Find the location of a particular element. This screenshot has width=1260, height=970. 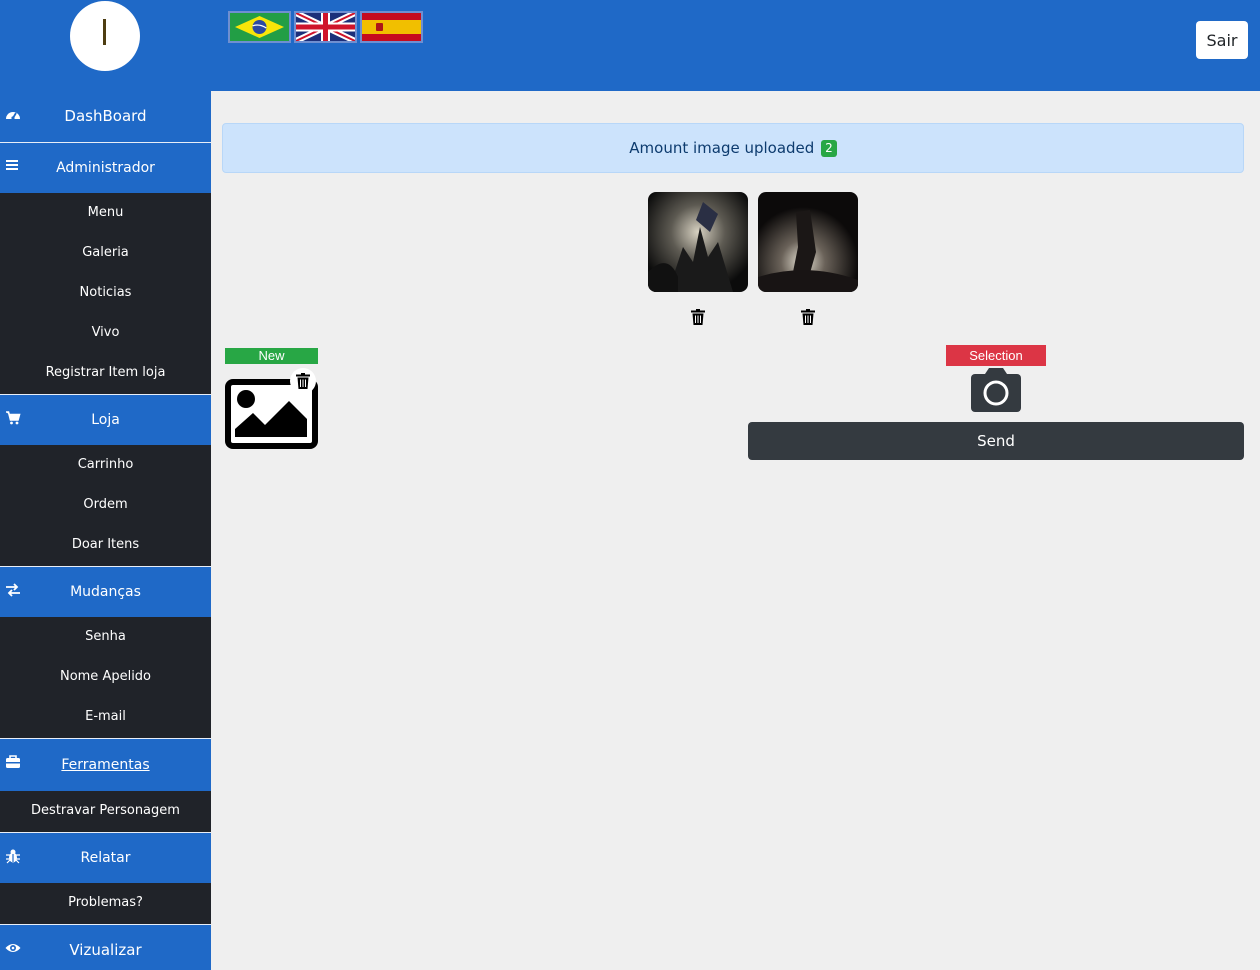

sidebar-item-menu: Menu is located at coordinates (105, 213).